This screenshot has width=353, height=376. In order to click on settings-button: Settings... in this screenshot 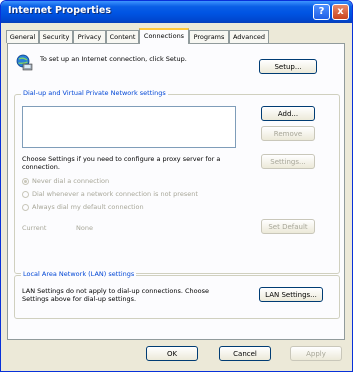, I will do `click(288, 161)`.